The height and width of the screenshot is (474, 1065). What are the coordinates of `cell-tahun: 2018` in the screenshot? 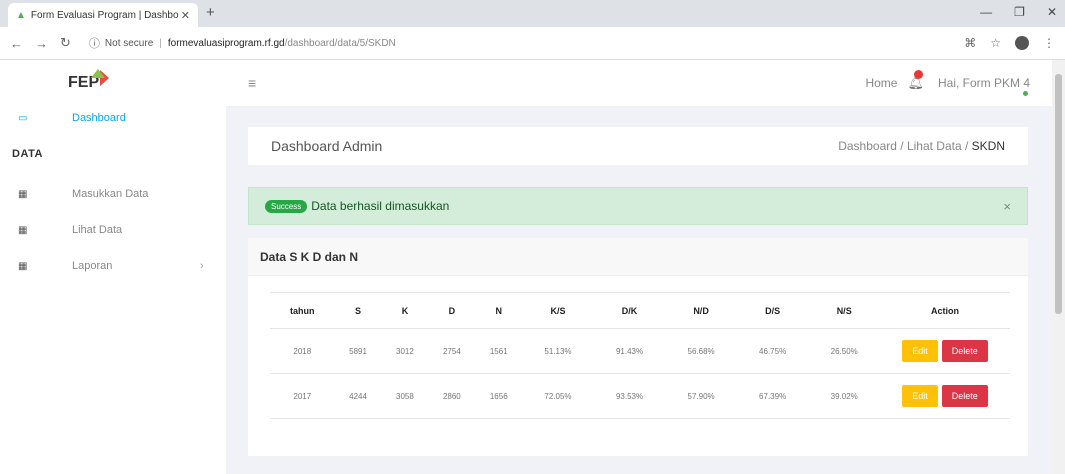 It's located at (302, 351).